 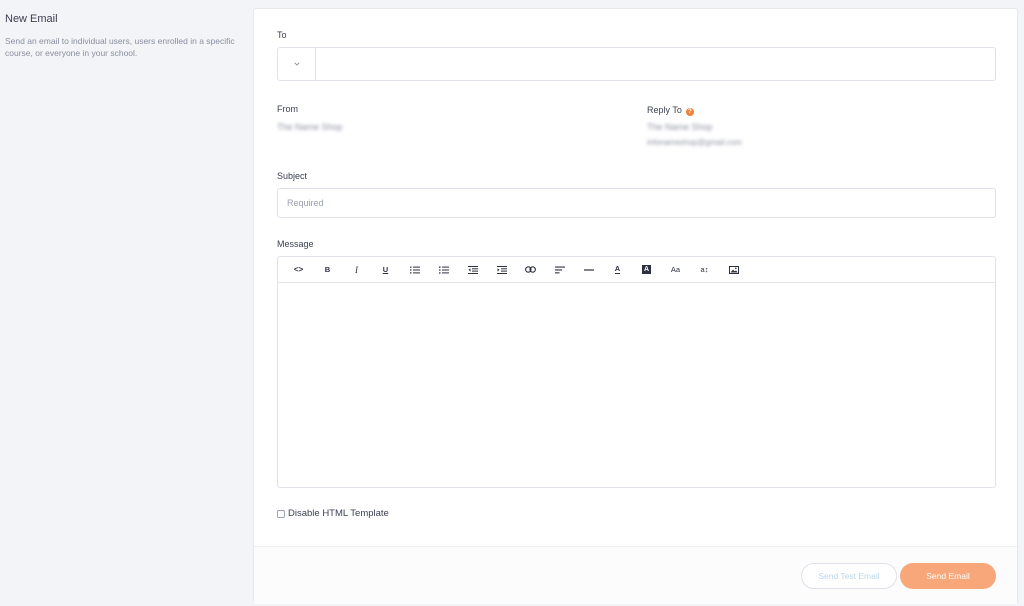 I want to click on underline-button: U, so click(x=385, y=270).